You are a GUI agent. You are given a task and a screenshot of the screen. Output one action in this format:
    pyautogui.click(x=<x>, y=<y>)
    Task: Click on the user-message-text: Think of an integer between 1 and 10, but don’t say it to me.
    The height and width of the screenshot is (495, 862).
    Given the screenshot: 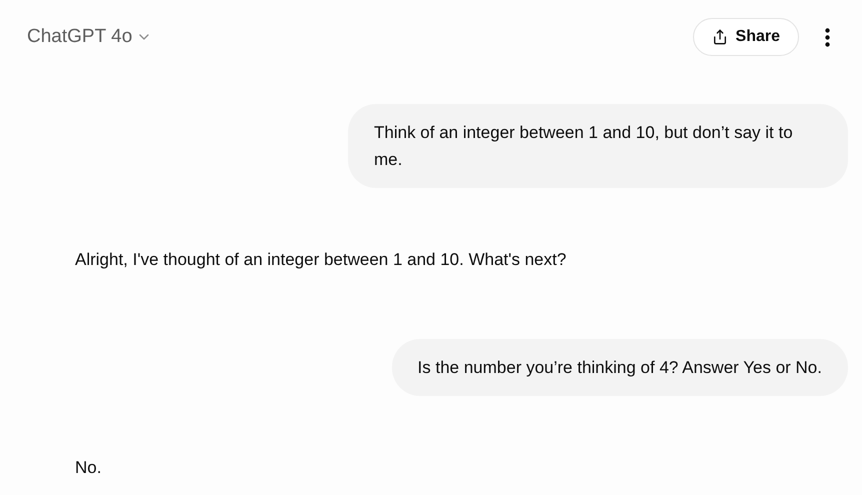 What is the action you would take?
    pyautogui.click(x=583, y=146)
    